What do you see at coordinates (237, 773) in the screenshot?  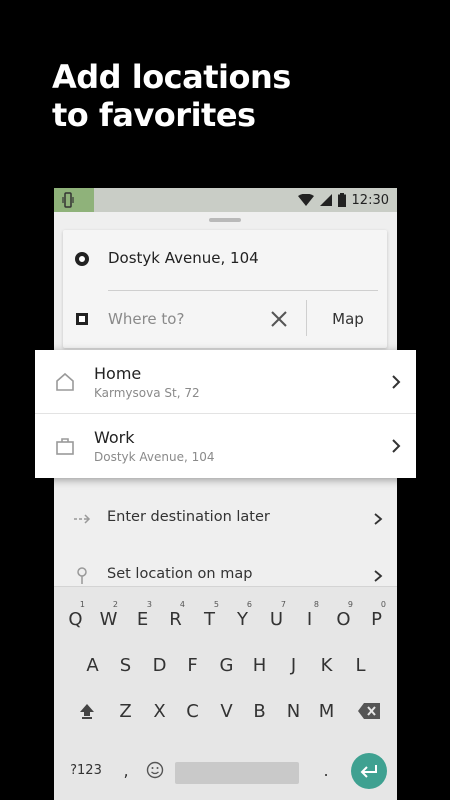 I see `space-key` at bounding box center [237, 773].